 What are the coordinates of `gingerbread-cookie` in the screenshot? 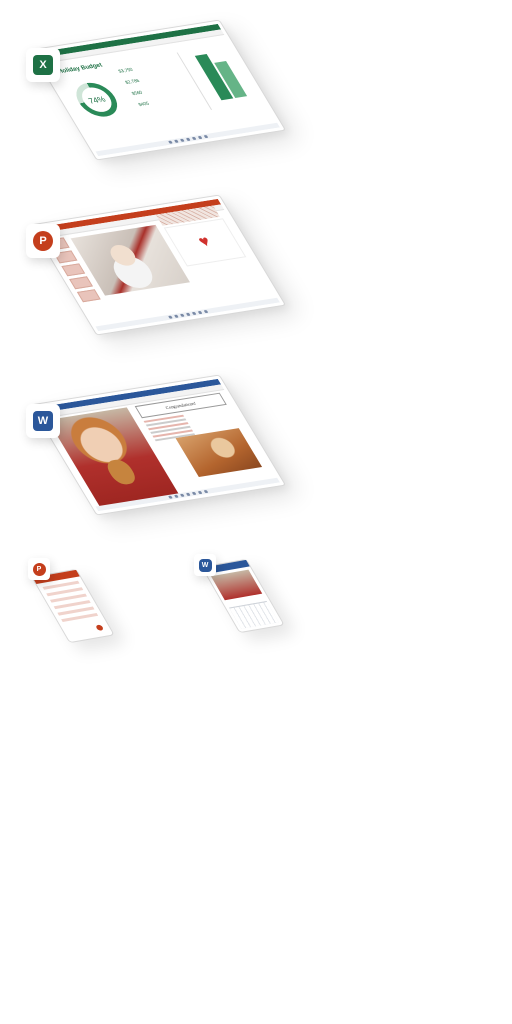 It's located at (121, 472).